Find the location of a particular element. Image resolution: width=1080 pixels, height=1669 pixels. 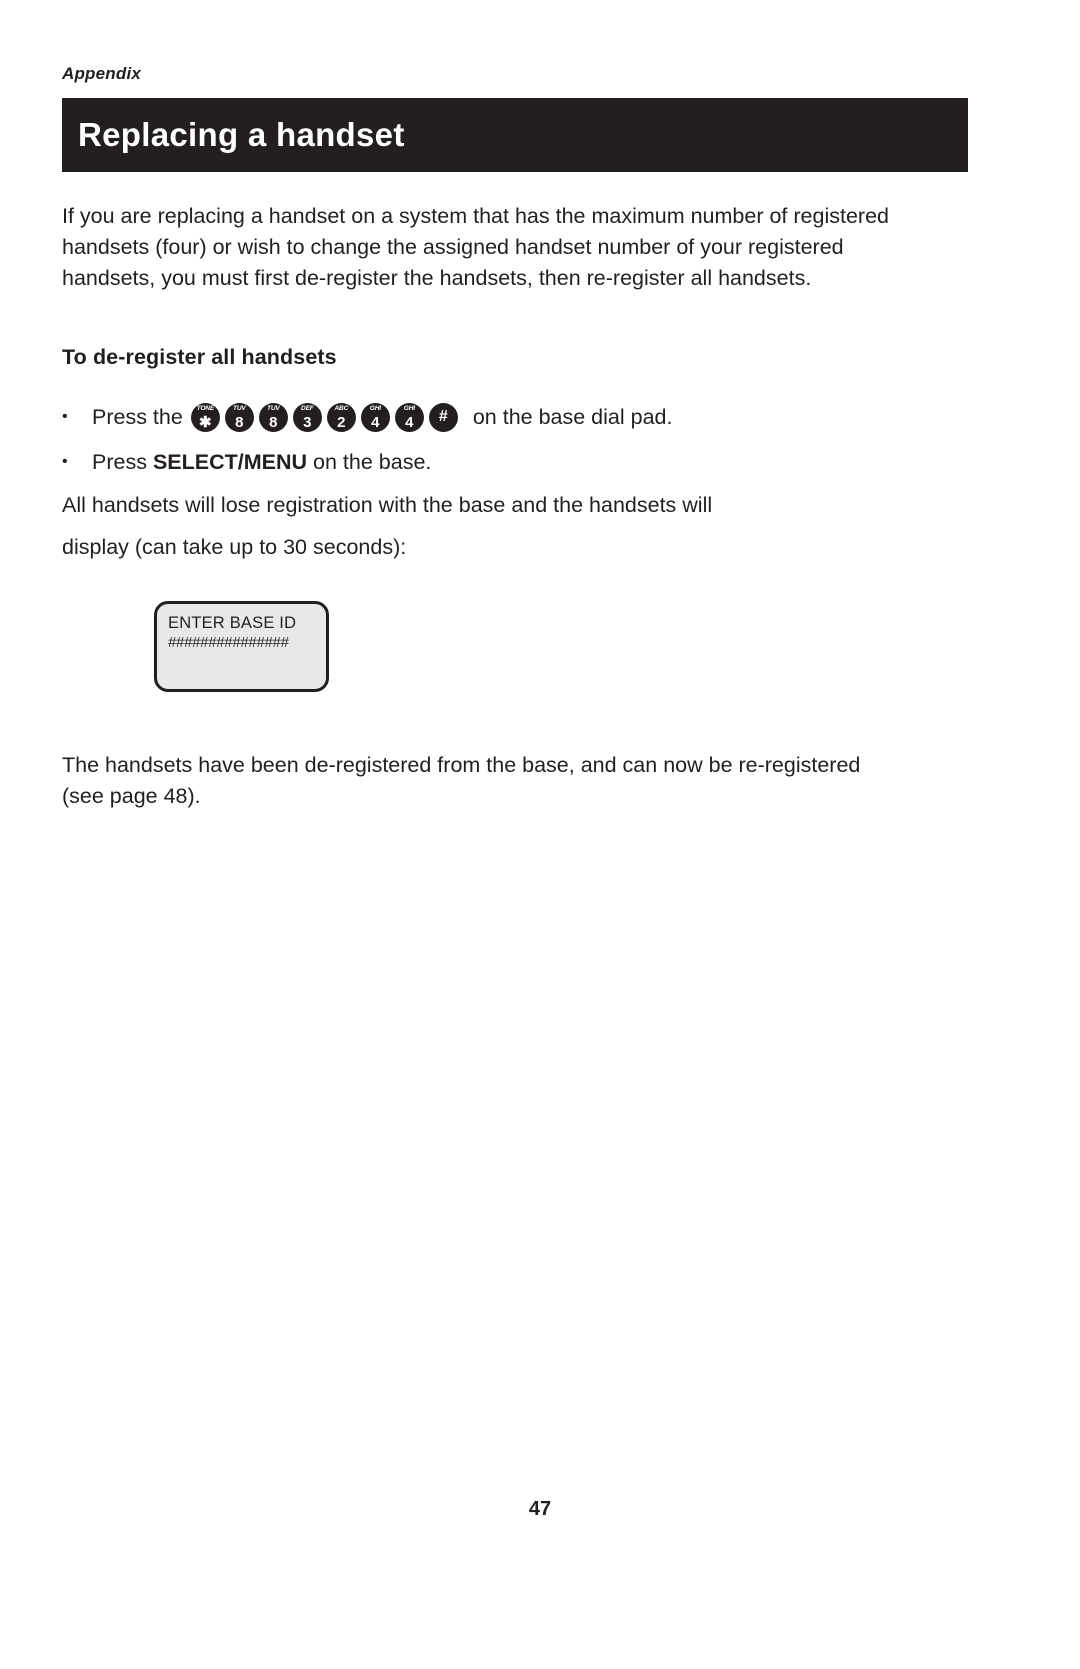

keypad-key-3: DEF 3 is located at coordinates (307, 417).